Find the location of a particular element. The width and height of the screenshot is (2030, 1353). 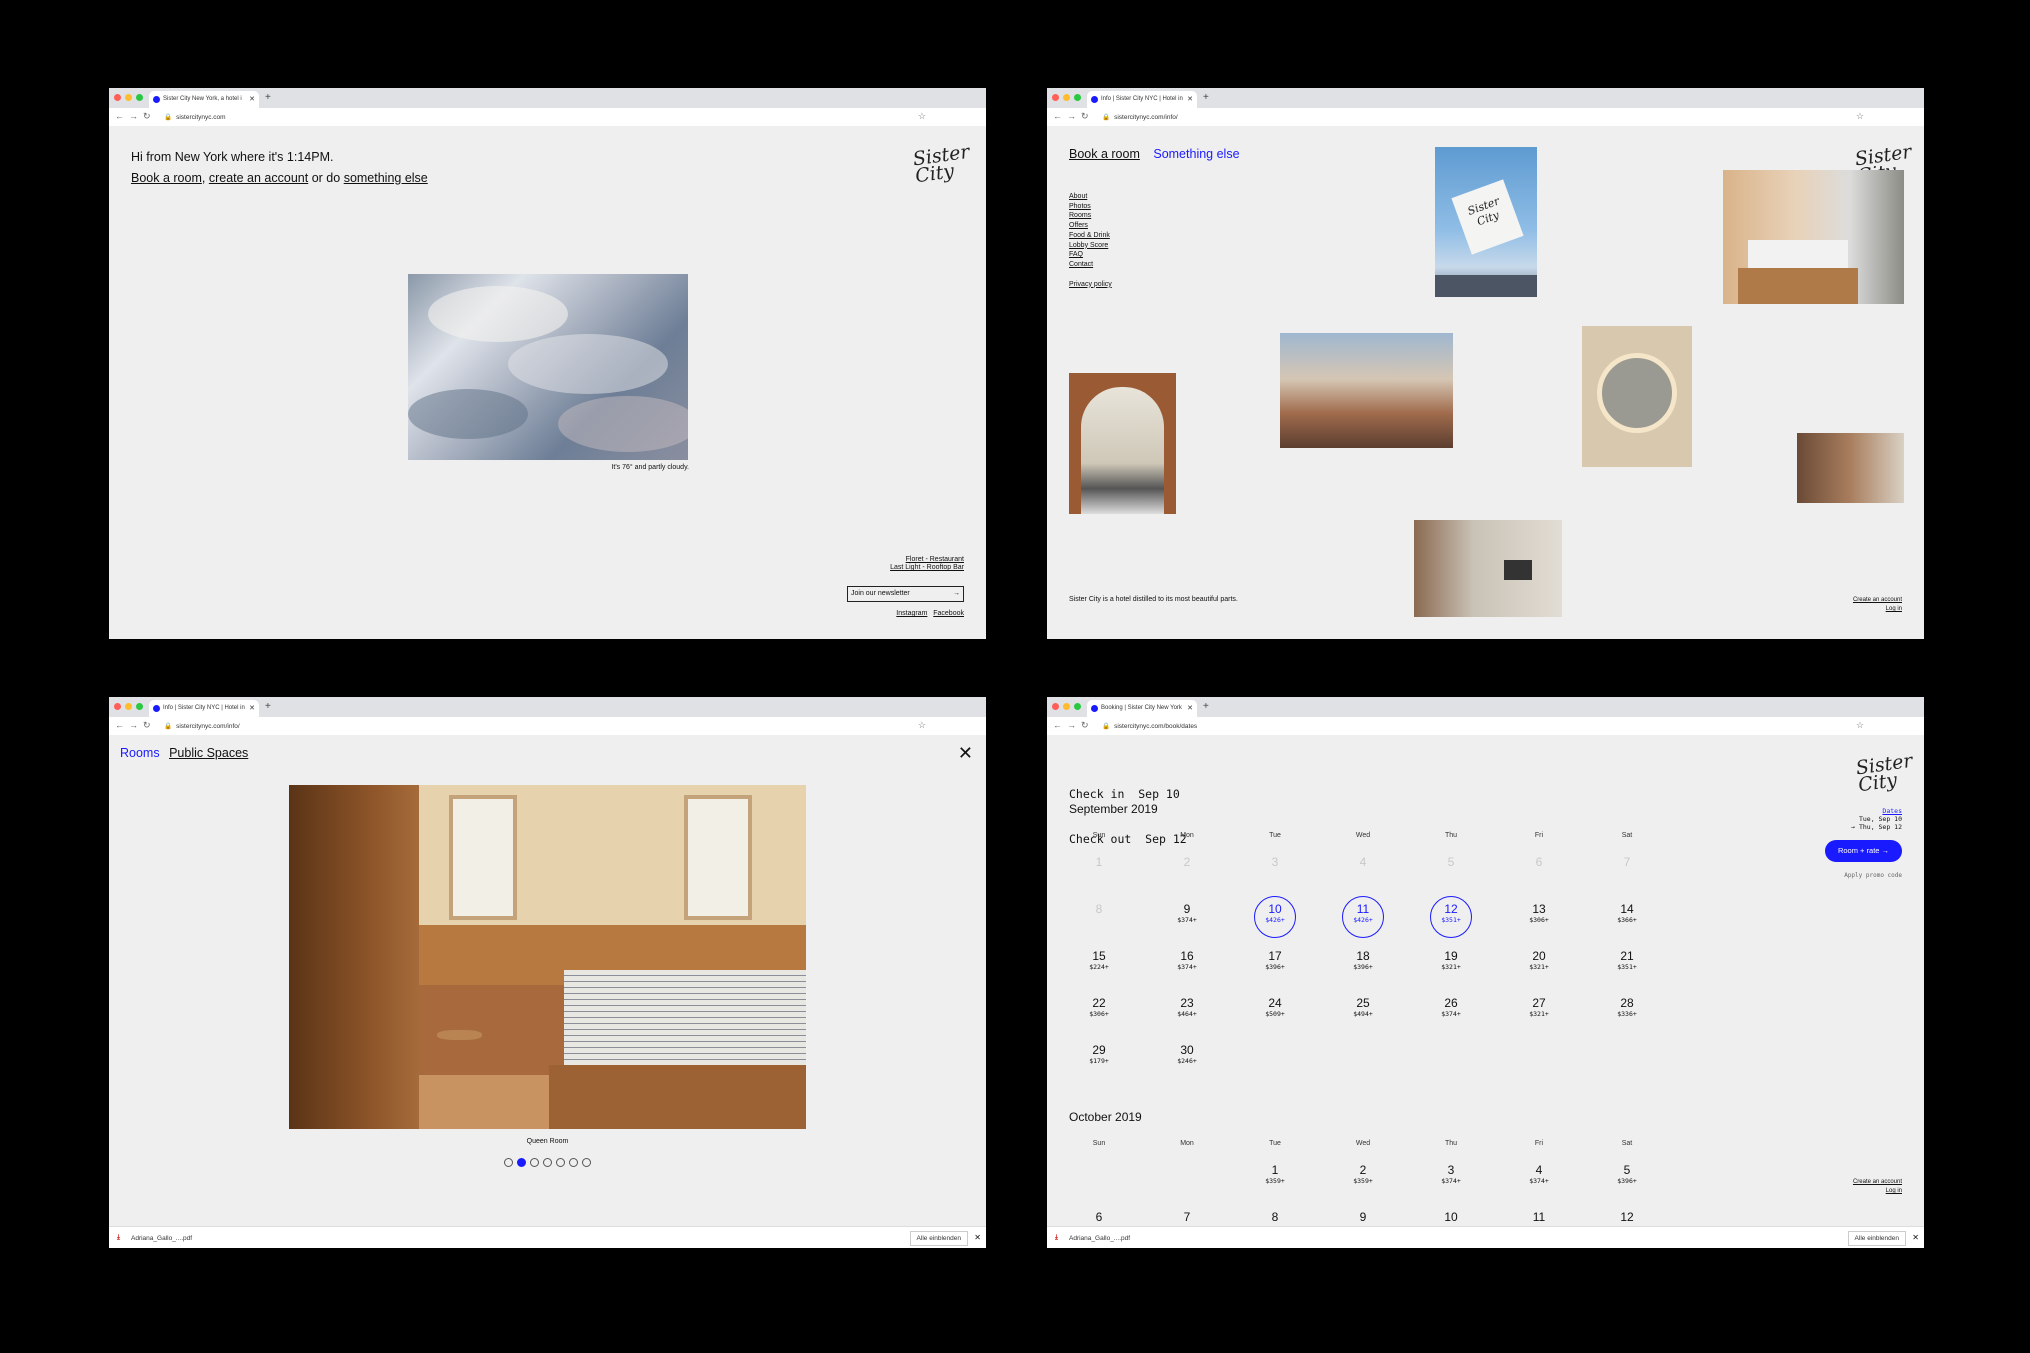

facebook-link: Facebook is located at coordinates (948, 613).